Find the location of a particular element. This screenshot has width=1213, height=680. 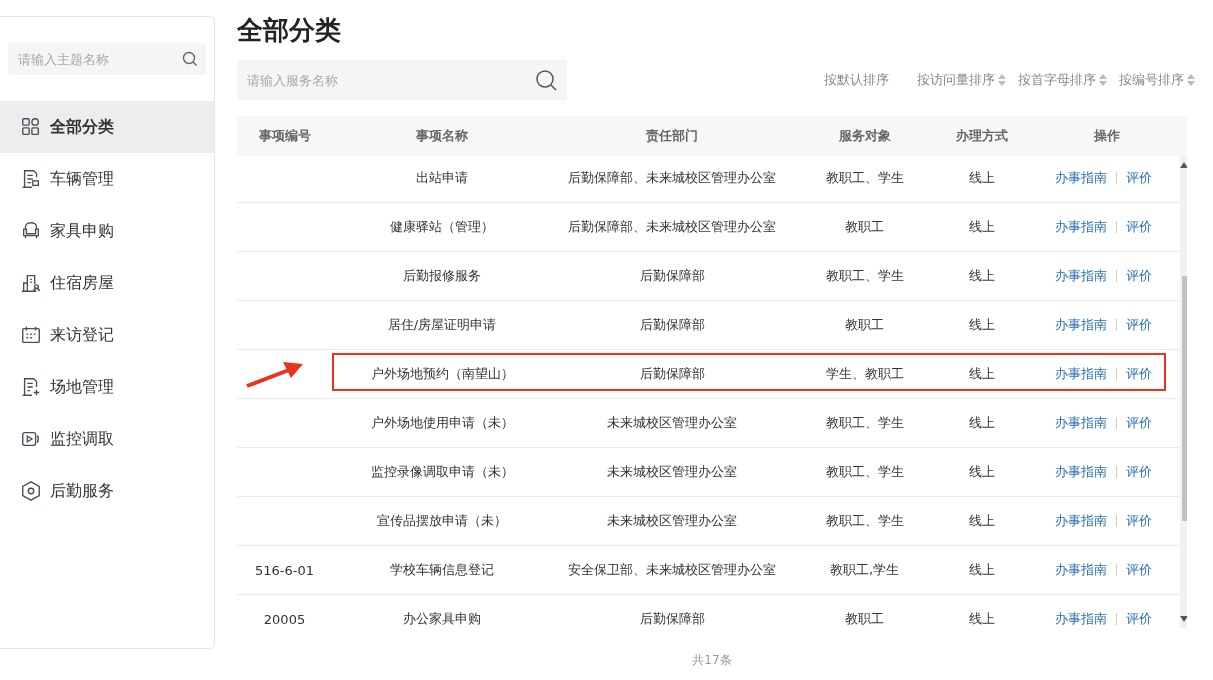

calendar-icon is located at coordinates (31, 335).